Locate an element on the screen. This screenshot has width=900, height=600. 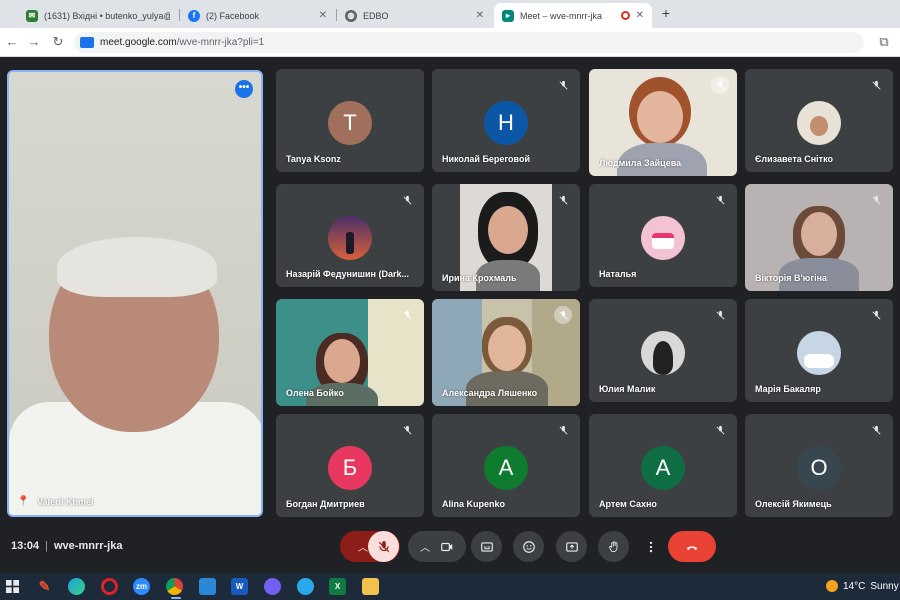
participant-tile: O Олексій Якимець is located at coordinates (819, 465).